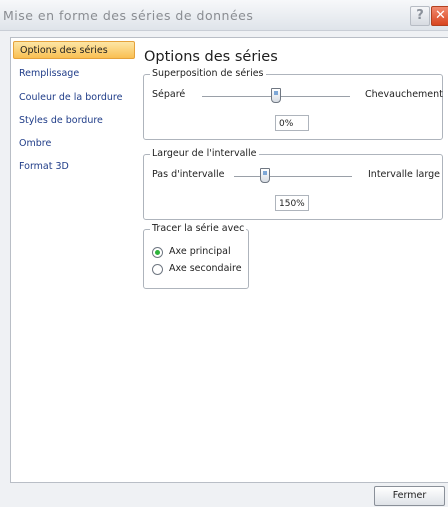  What do you see at coordinates (74, 144) in the screenshot?
I see `nav-item-ombre: Ombre` at bounding box center [74, 144].